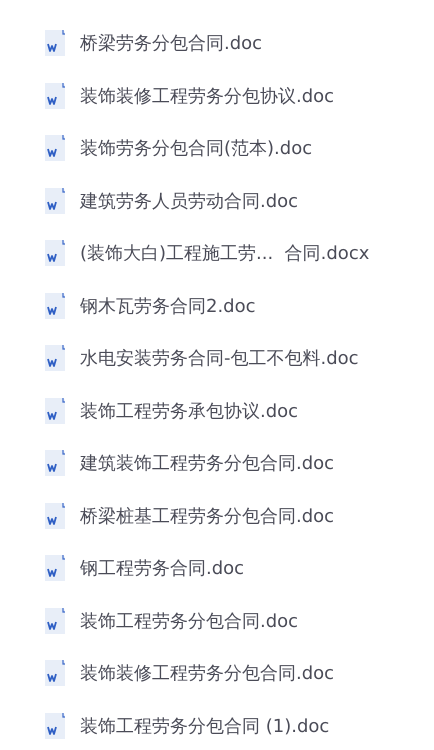  What do you see at coordinates (207, 464) in the screenshot?
I see `file-name: 建筑装饰工程劳务分包合同.doc` at bounding box center [207, 464].